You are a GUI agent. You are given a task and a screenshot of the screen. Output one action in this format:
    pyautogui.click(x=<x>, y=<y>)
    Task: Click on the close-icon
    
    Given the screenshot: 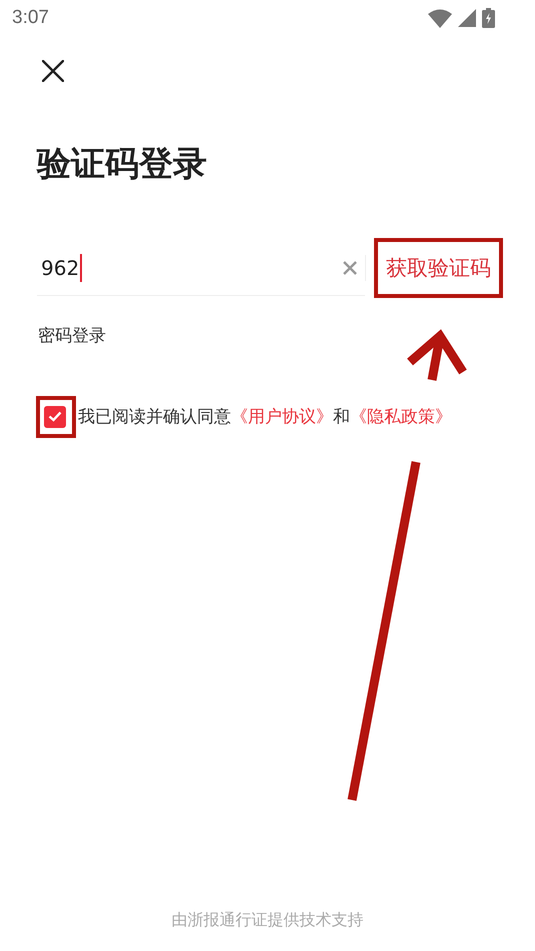 What is the action you would take?
    pyautogui.click(x=53, y=71)
    